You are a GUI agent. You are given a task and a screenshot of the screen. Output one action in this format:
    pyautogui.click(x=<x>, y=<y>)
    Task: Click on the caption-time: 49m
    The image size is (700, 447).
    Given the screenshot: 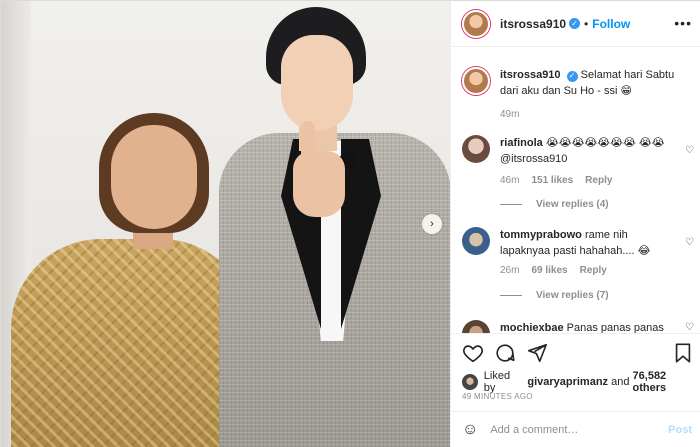 What is the action you would take?
    pyautogui.click(x=510, y=114)
    